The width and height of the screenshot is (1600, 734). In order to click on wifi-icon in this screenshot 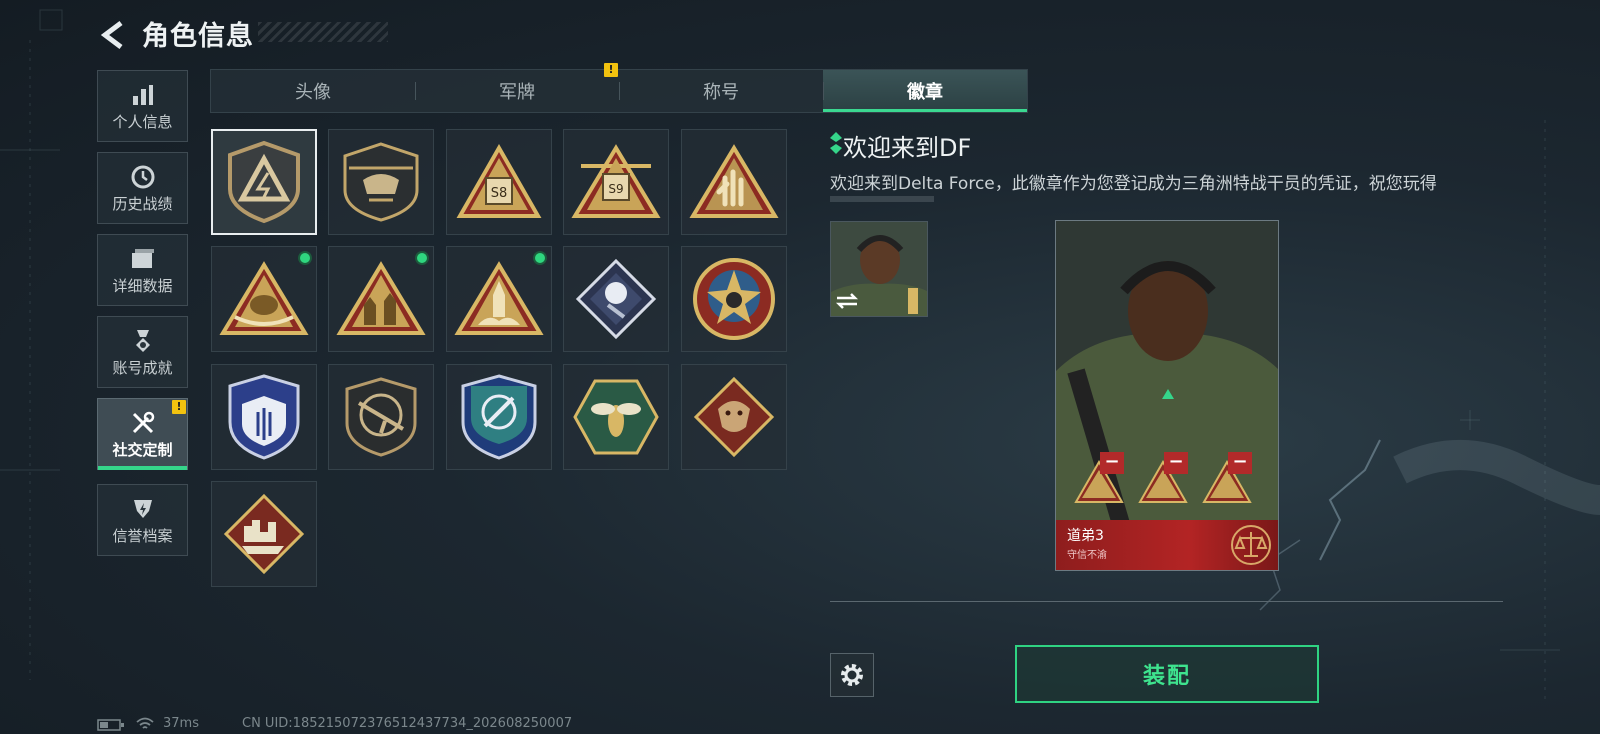, I will do `click(145, 723)`.